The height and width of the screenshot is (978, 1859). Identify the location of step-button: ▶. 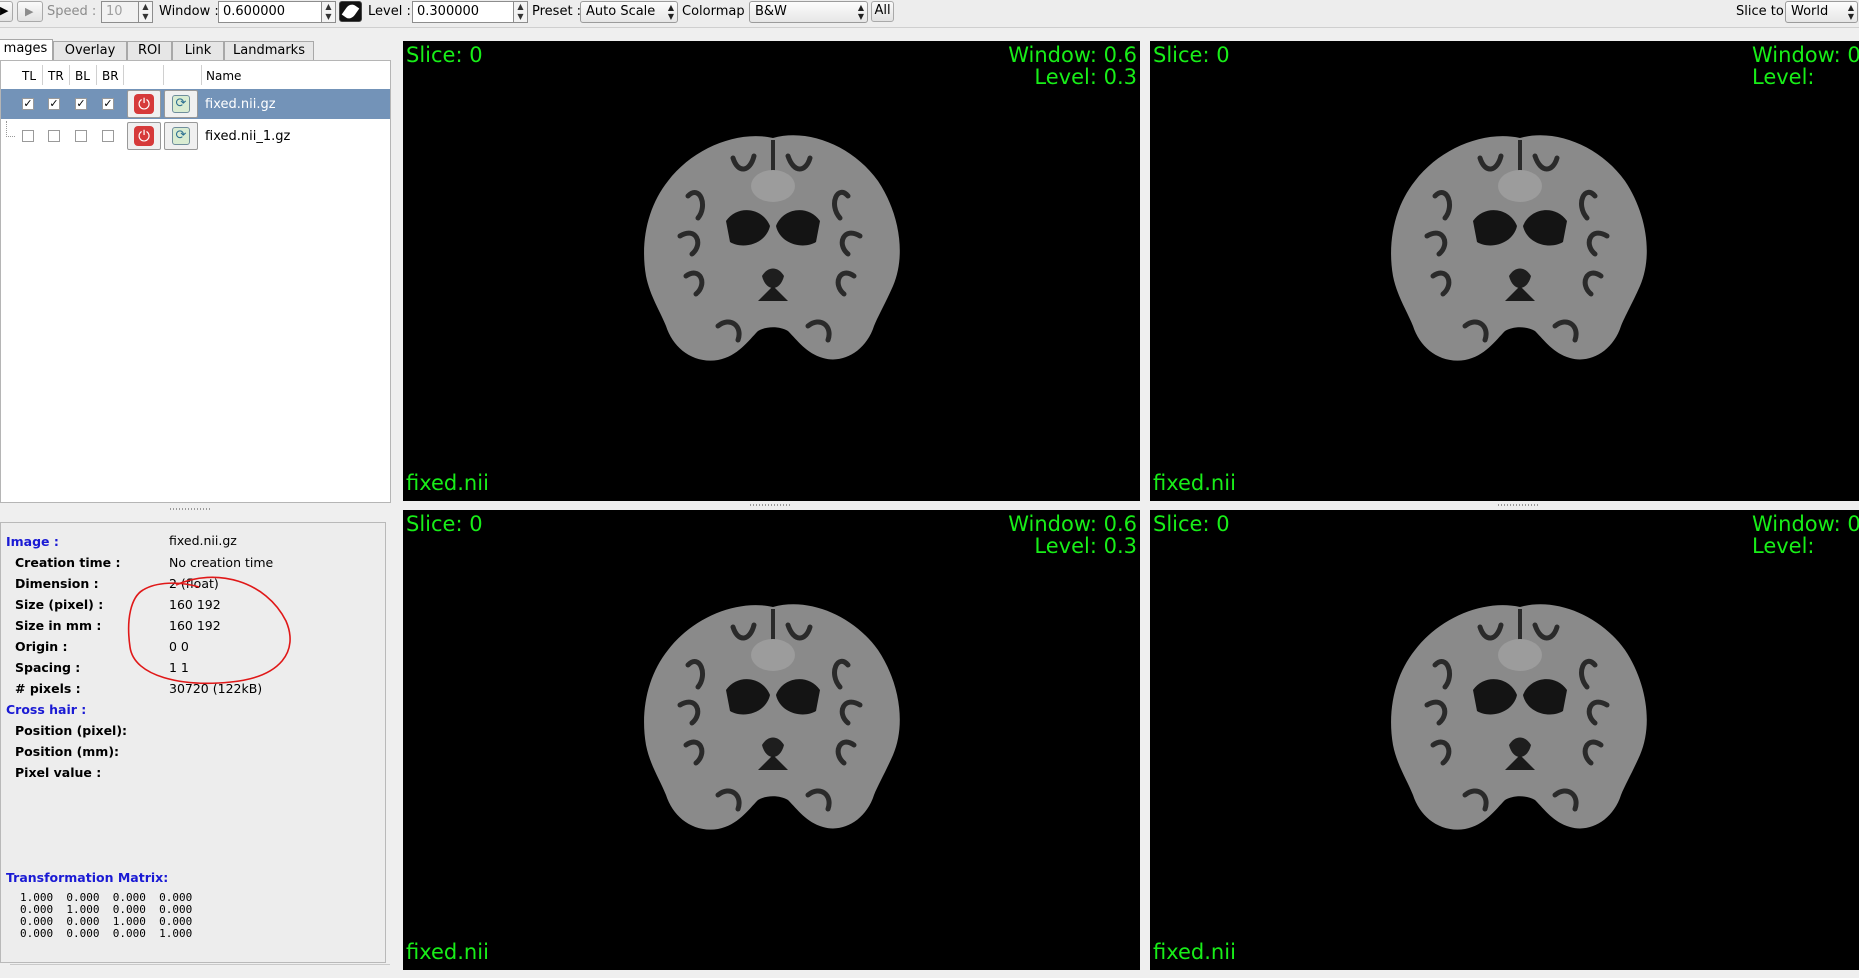
(6, 11).